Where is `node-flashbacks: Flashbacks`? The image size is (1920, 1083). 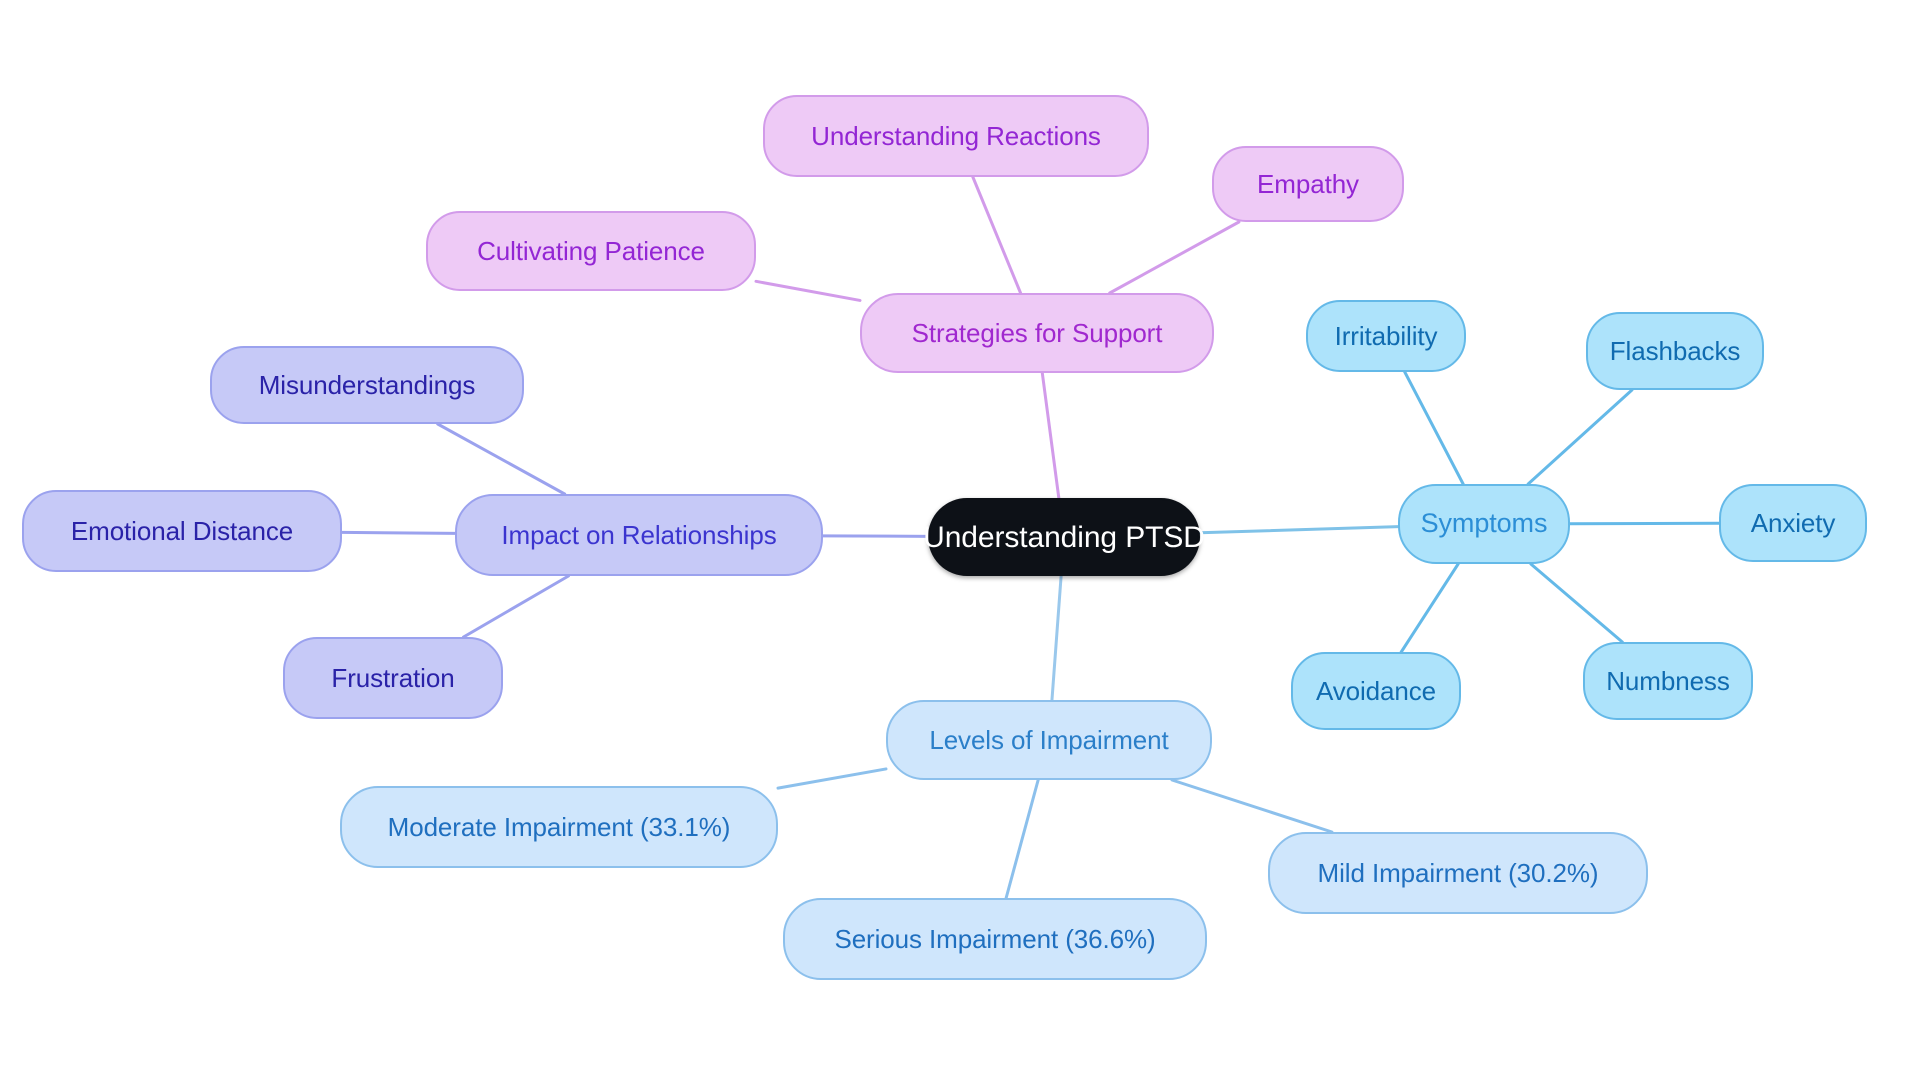 node-flashbacks: Flashbacks is located at coordinates (1675, 351).